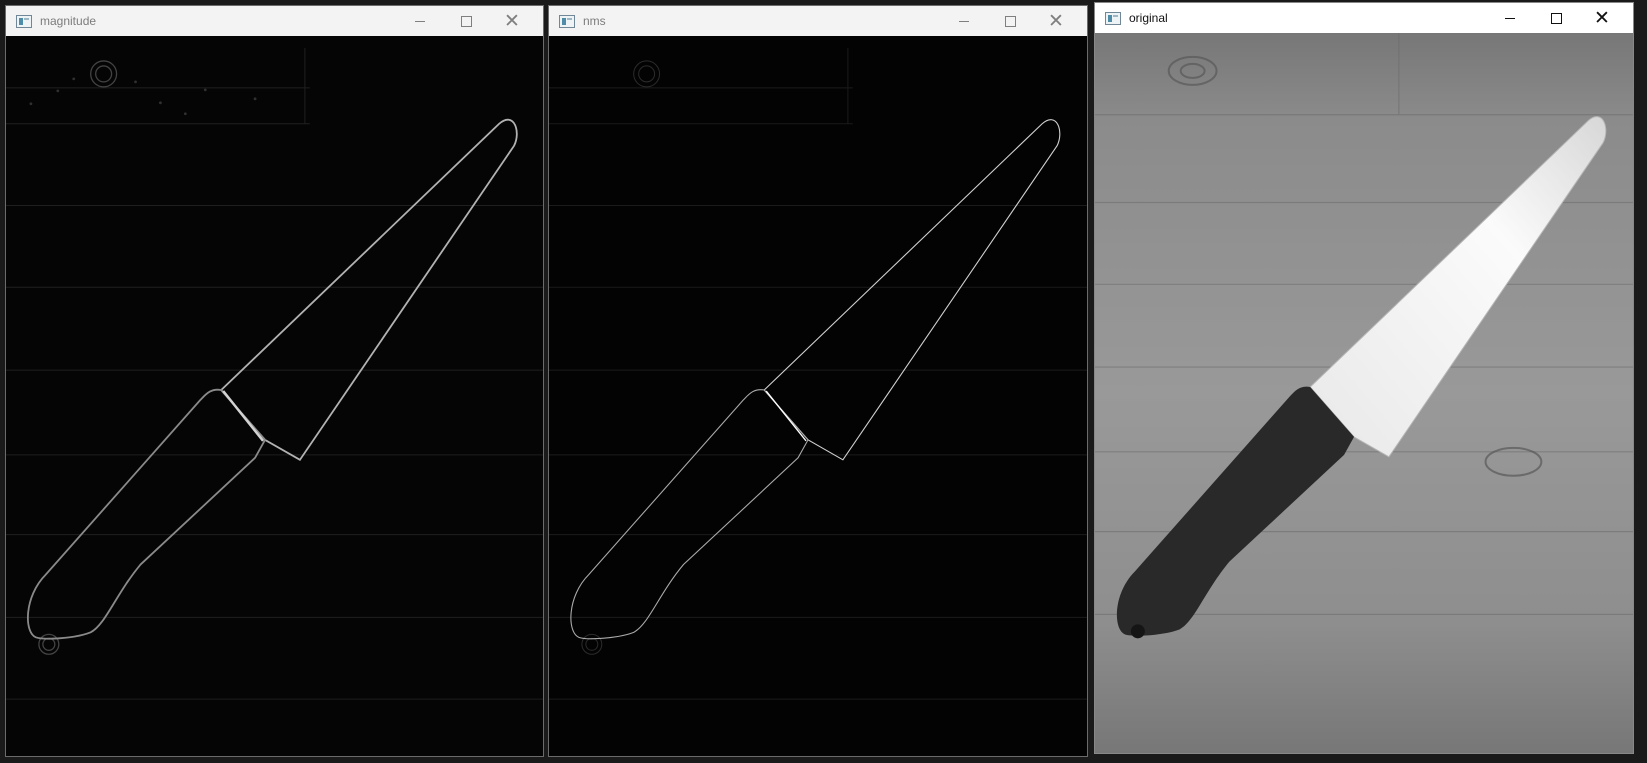 The image size is (1647, 763). Describe the element at coordinates (274, 21) in the screenshot. I see `titlebar: magnitude ✕` at that location.